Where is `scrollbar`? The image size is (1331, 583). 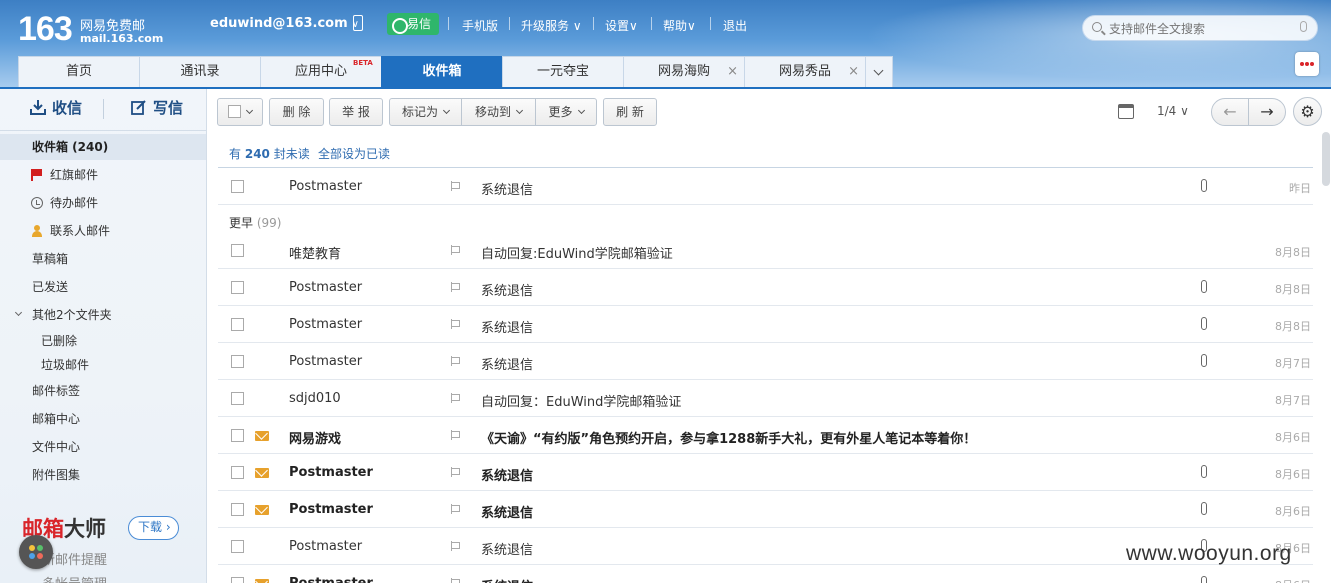
scrollbar is located at coordinates (1326, 159).